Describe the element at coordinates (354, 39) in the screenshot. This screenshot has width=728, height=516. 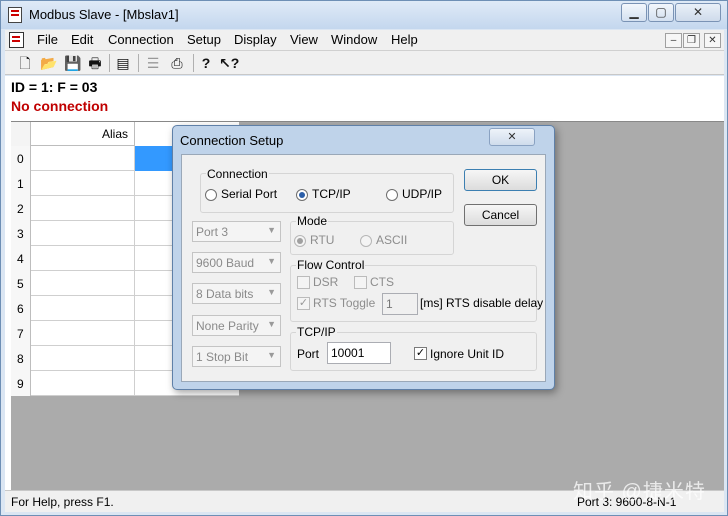
I see `menu-window: Window` at that location.